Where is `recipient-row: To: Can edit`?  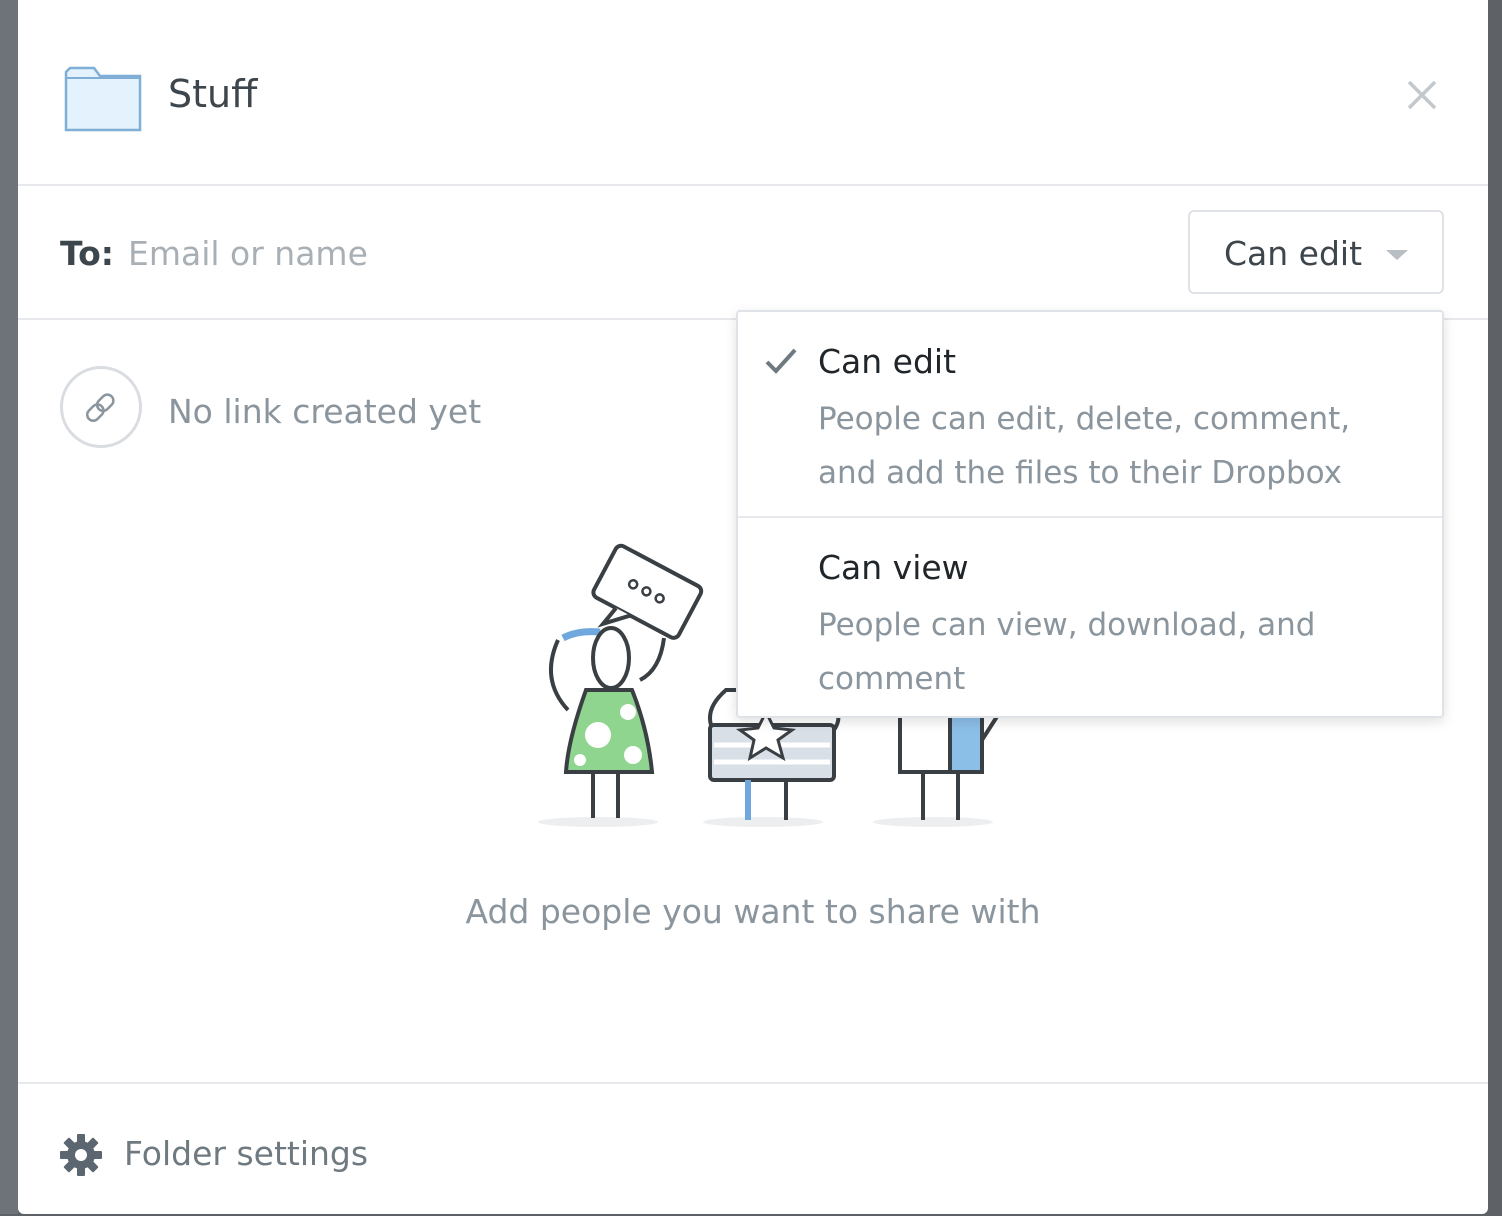 recipient-row: To: Can edit is located at coordinates (753, 253).